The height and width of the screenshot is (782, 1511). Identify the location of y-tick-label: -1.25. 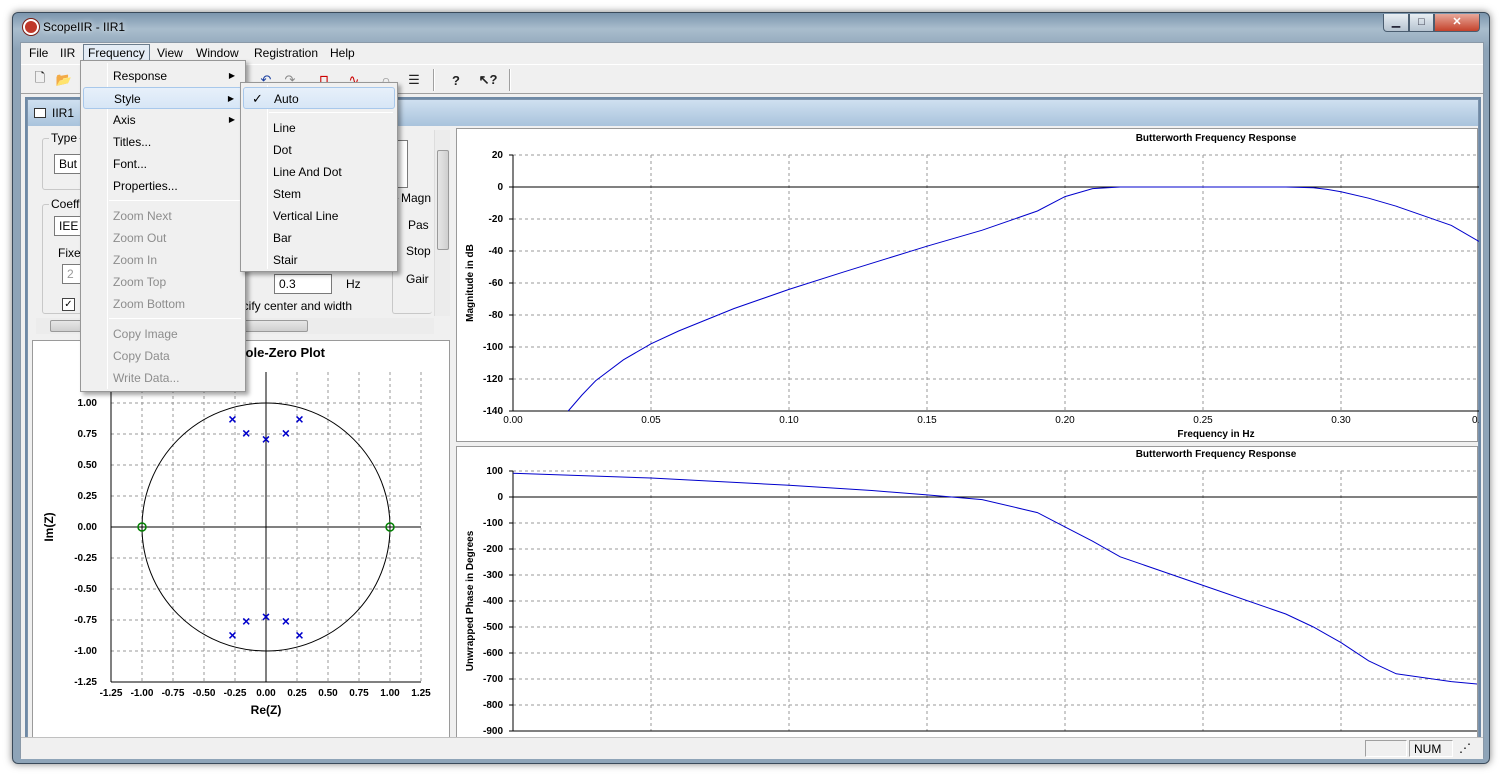
(85, 682).